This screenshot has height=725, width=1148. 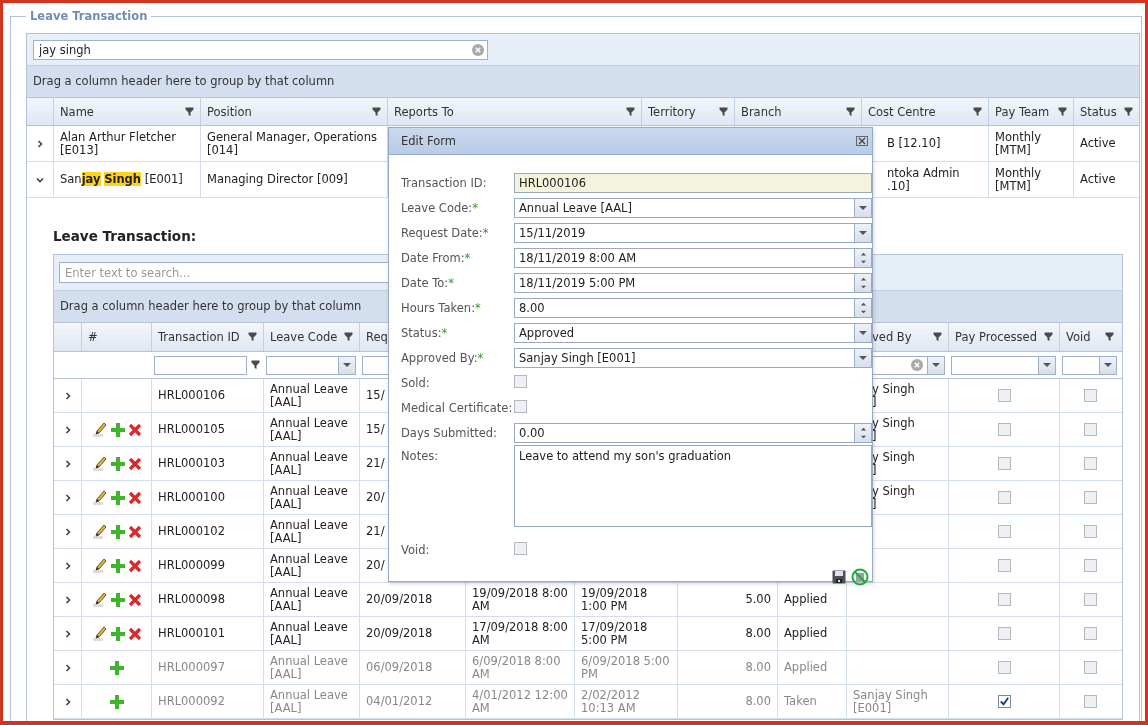 What do you see at coordinates (260, 49) in the screenshot?
I see `search-field: jay singh` at bounding box center [260, 49].